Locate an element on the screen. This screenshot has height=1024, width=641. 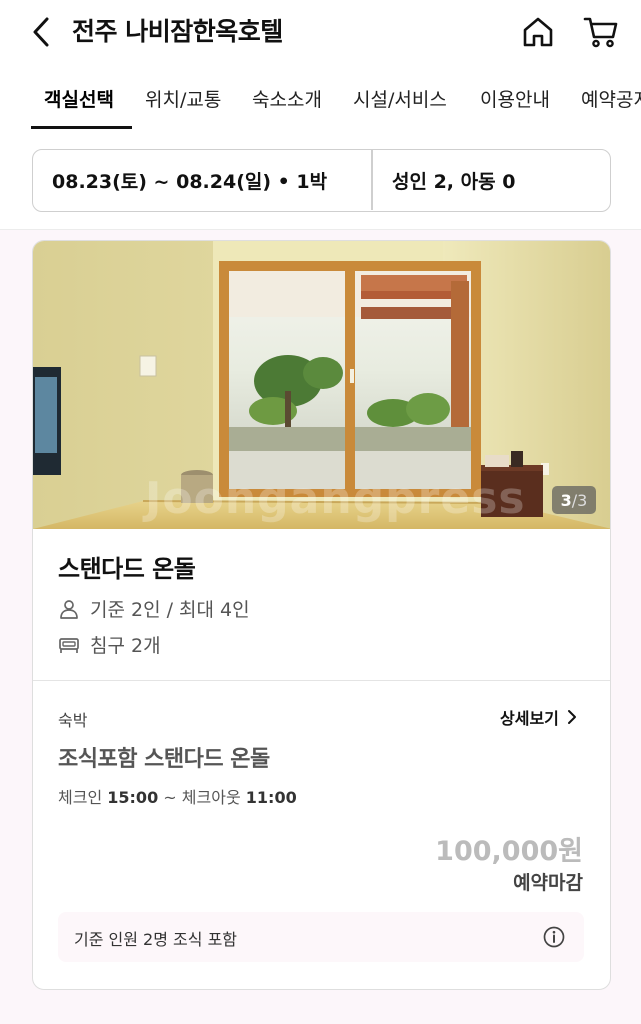
guest-selector: 성인 2, 아동 0 is located at coordinates (491, 180).